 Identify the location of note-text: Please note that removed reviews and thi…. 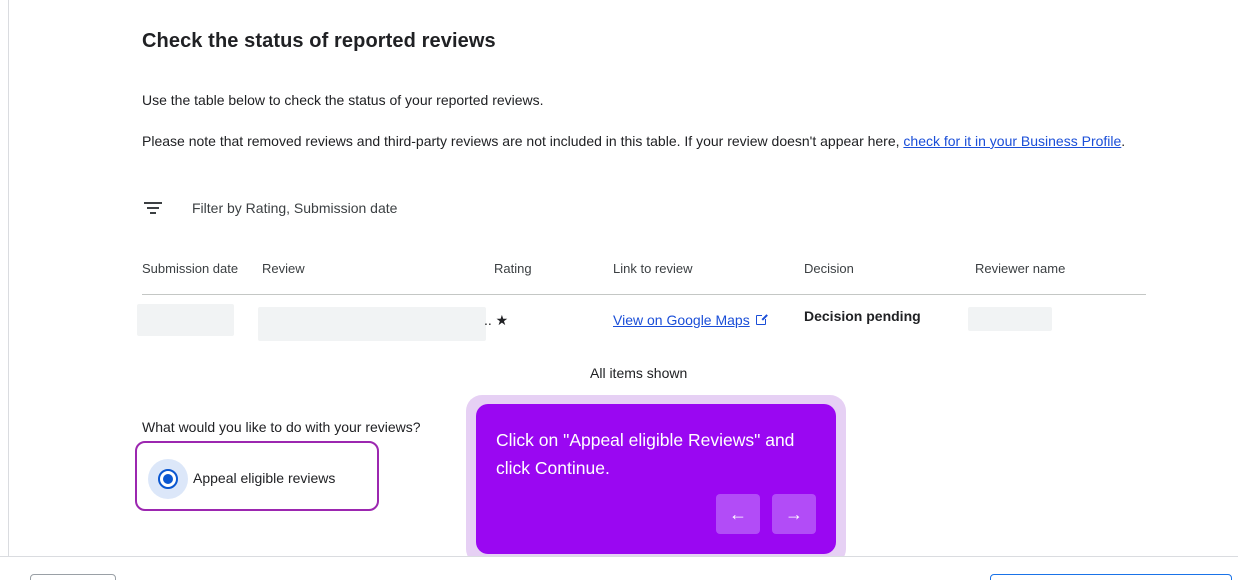
(637, 141).